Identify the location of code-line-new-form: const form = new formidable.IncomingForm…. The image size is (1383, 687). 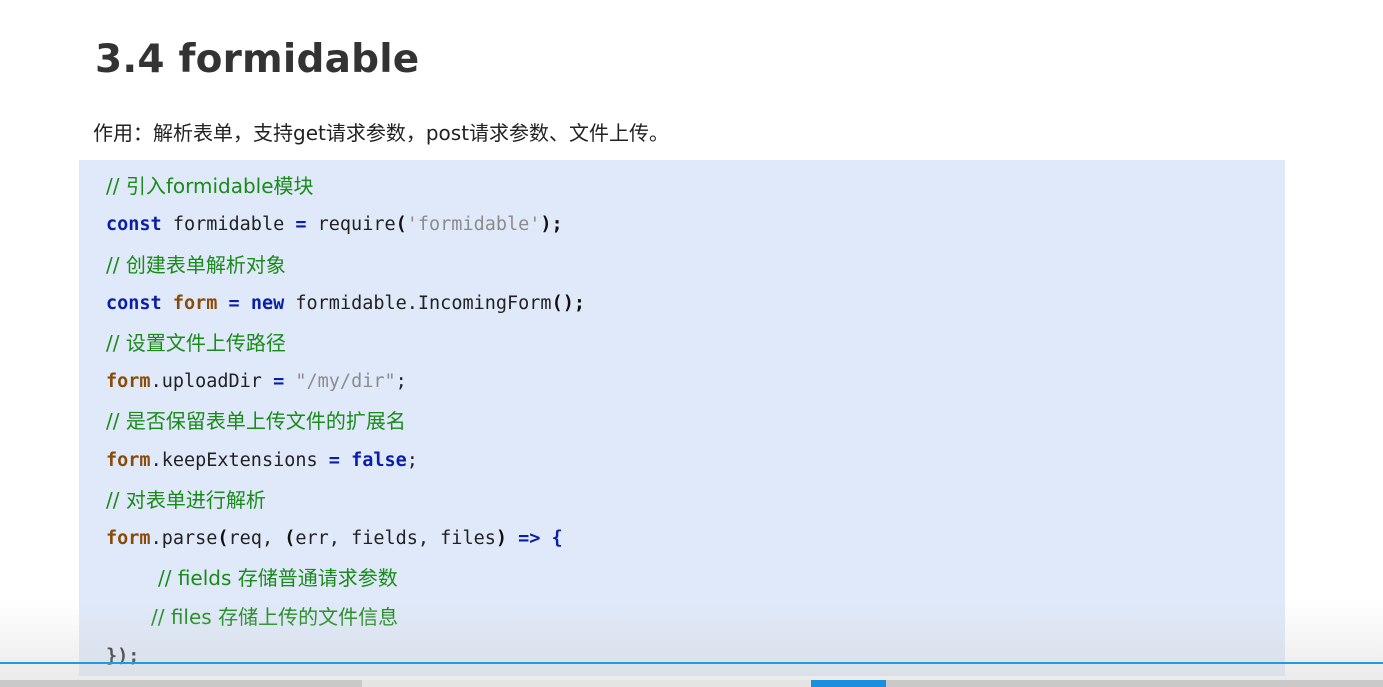
(345, 304).